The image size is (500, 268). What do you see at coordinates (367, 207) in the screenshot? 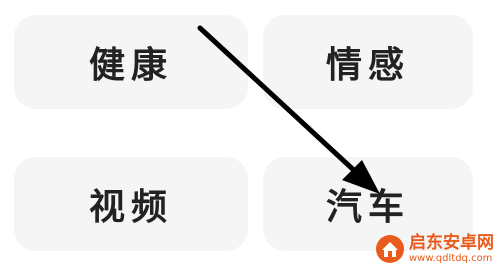
I see `category-label: 汽车` at bounding box center [367, 207].